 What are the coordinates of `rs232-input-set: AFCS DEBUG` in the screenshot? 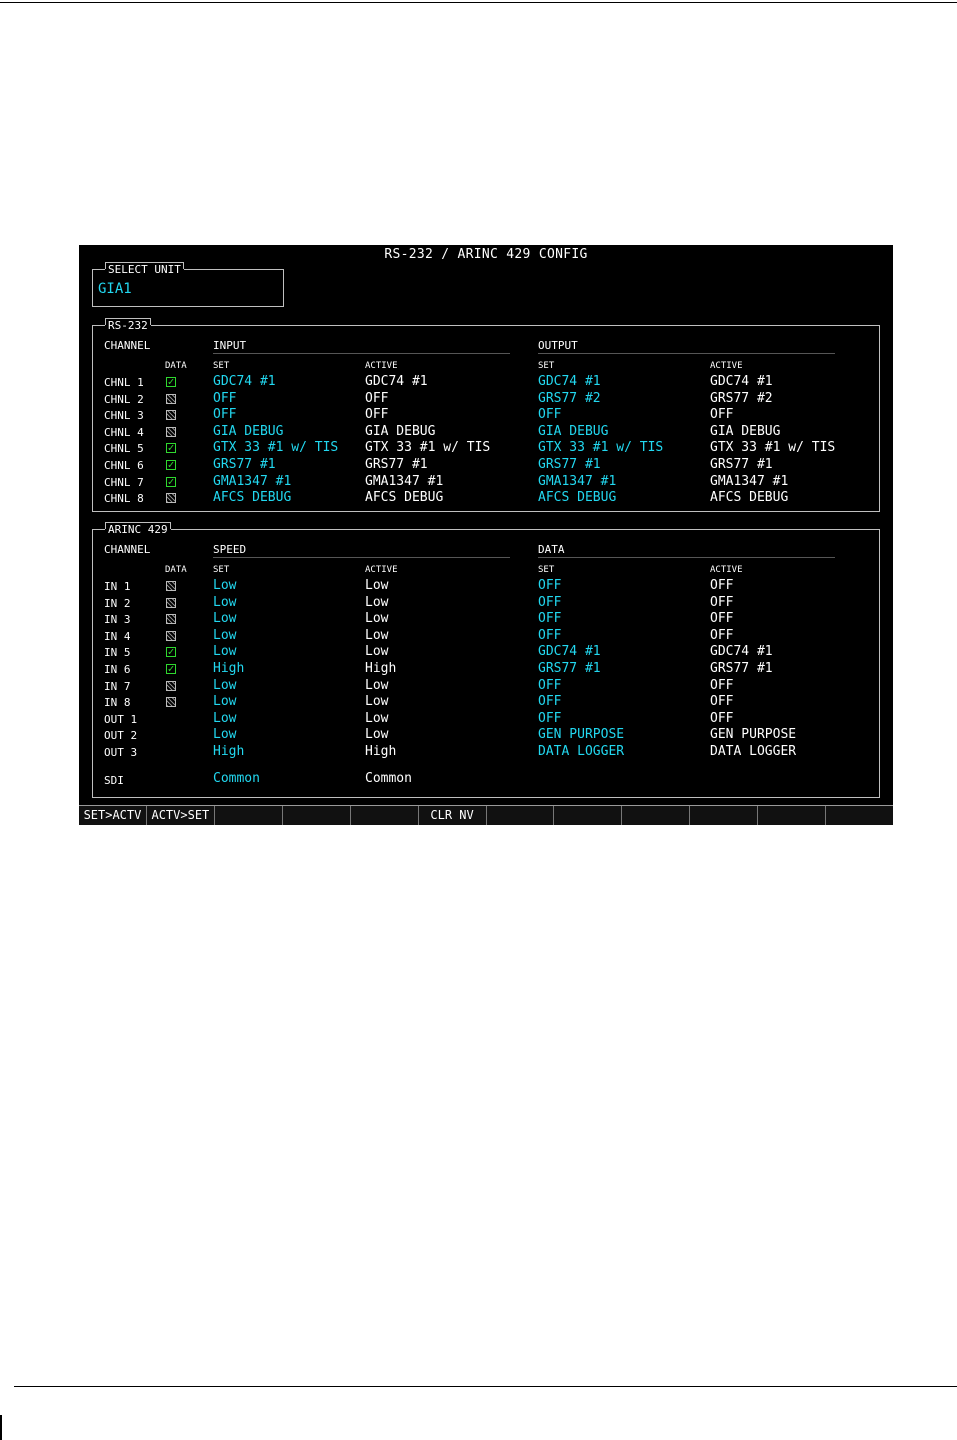 It's located at (252, 498).